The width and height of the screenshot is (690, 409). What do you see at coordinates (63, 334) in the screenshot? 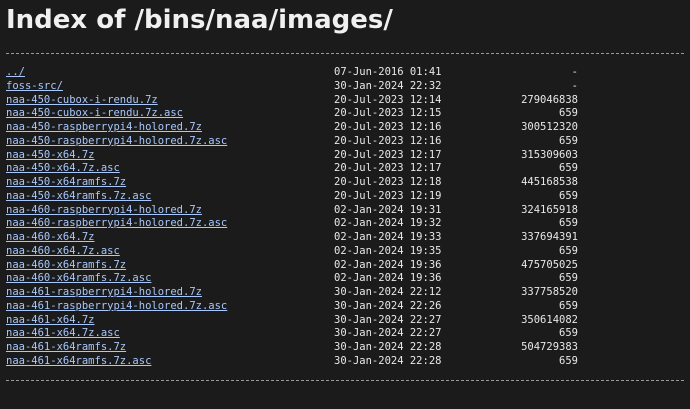
I see `file-link: naa-461-x64.7z.asc` at bounding box center [63, 334].